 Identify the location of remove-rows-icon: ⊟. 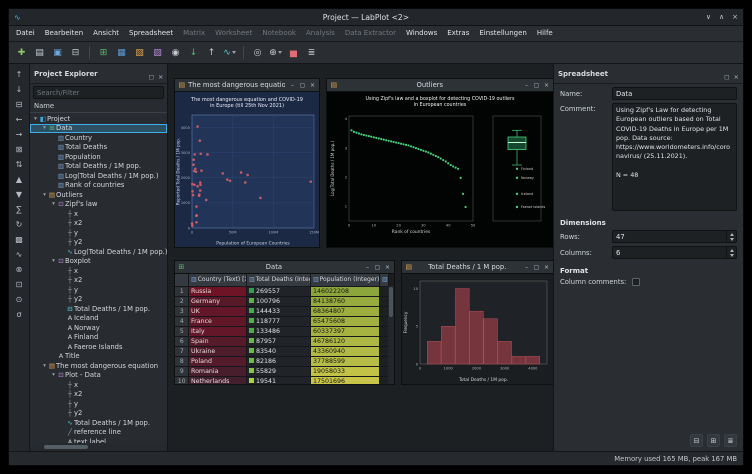
(19, 104).